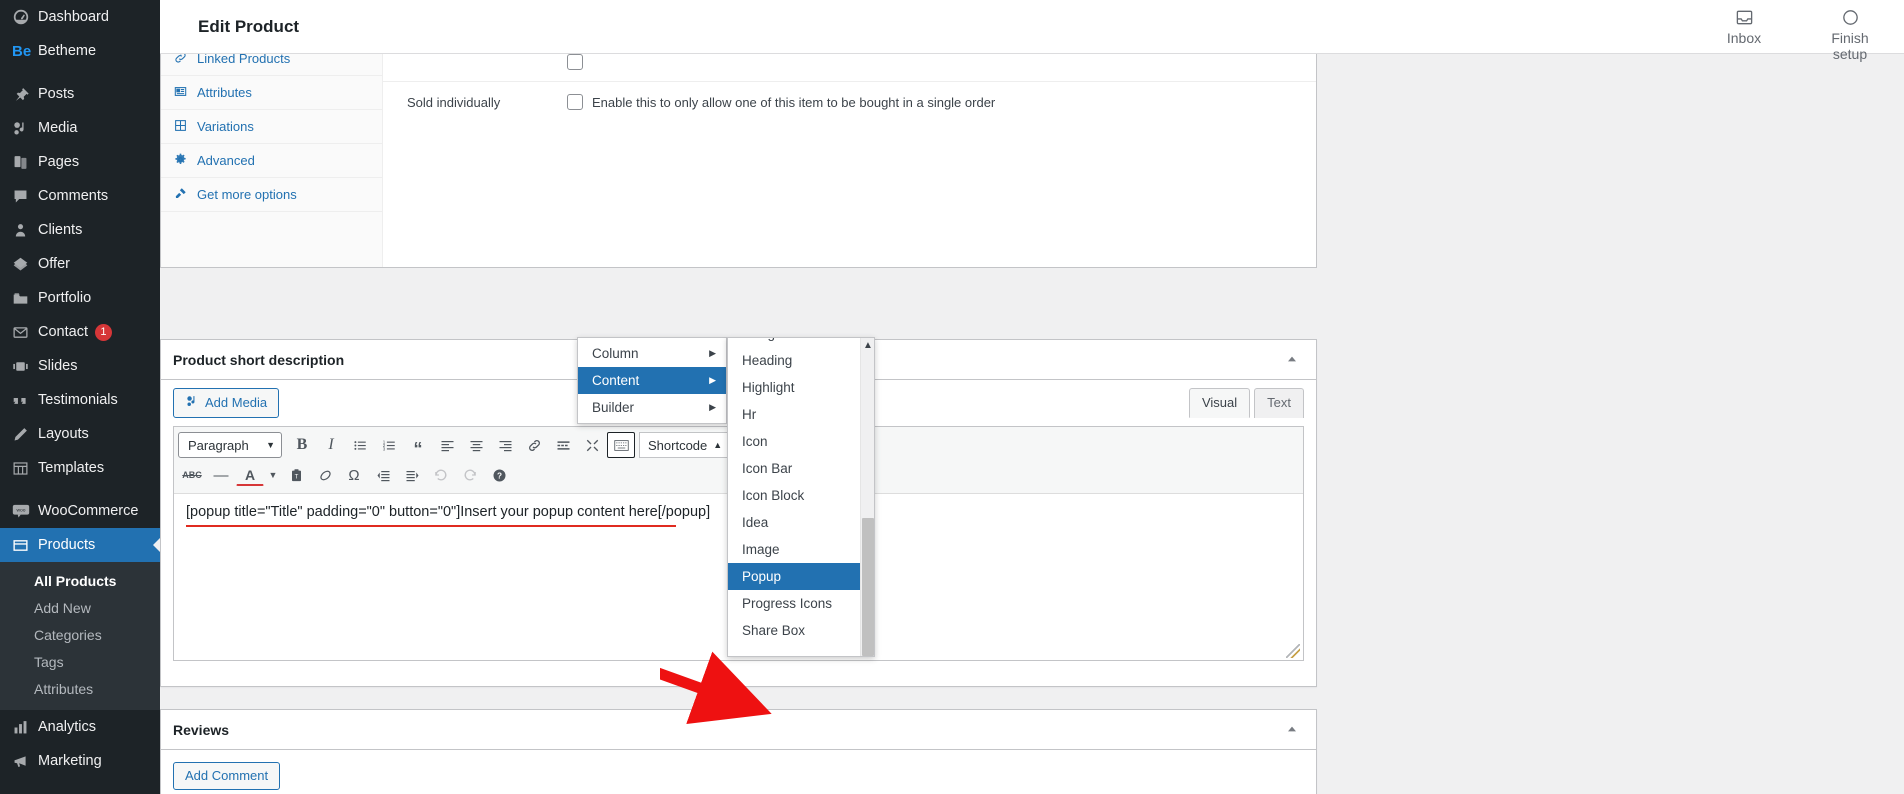 Image resolution: width=1904 pixels, height=794 pixels. What do you see at coordinates (1850, 33) in the screenshot?
I see `finish-setup-button: Finish setup` at bounding box center [1850, 33].